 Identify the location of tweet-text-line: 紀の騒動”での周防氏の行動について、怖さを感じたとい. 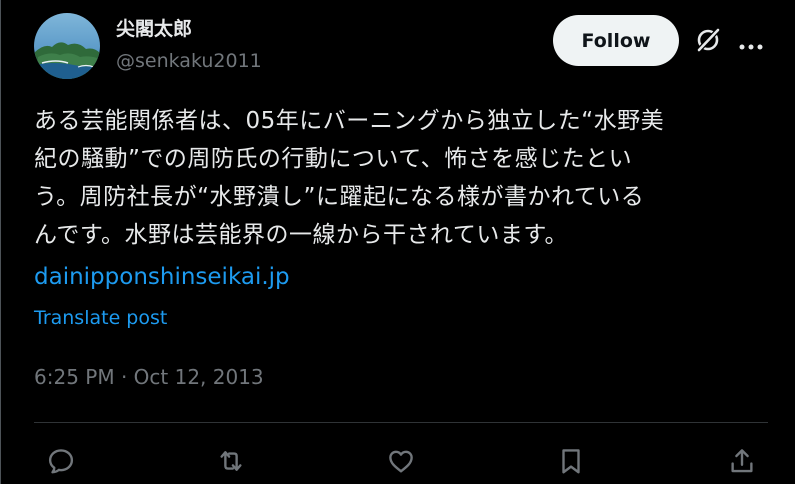
(333, 159).